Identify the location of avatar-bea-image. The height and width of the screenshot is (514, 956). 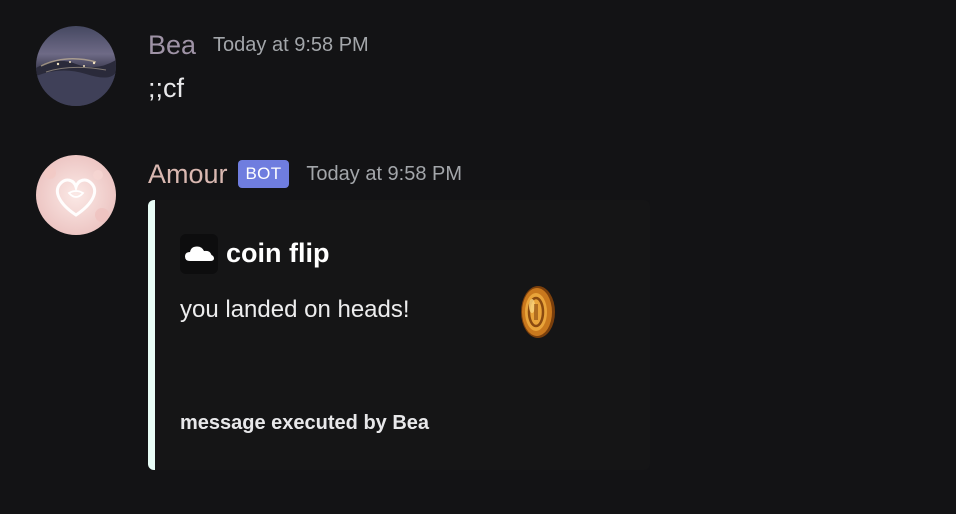
(76, 66).